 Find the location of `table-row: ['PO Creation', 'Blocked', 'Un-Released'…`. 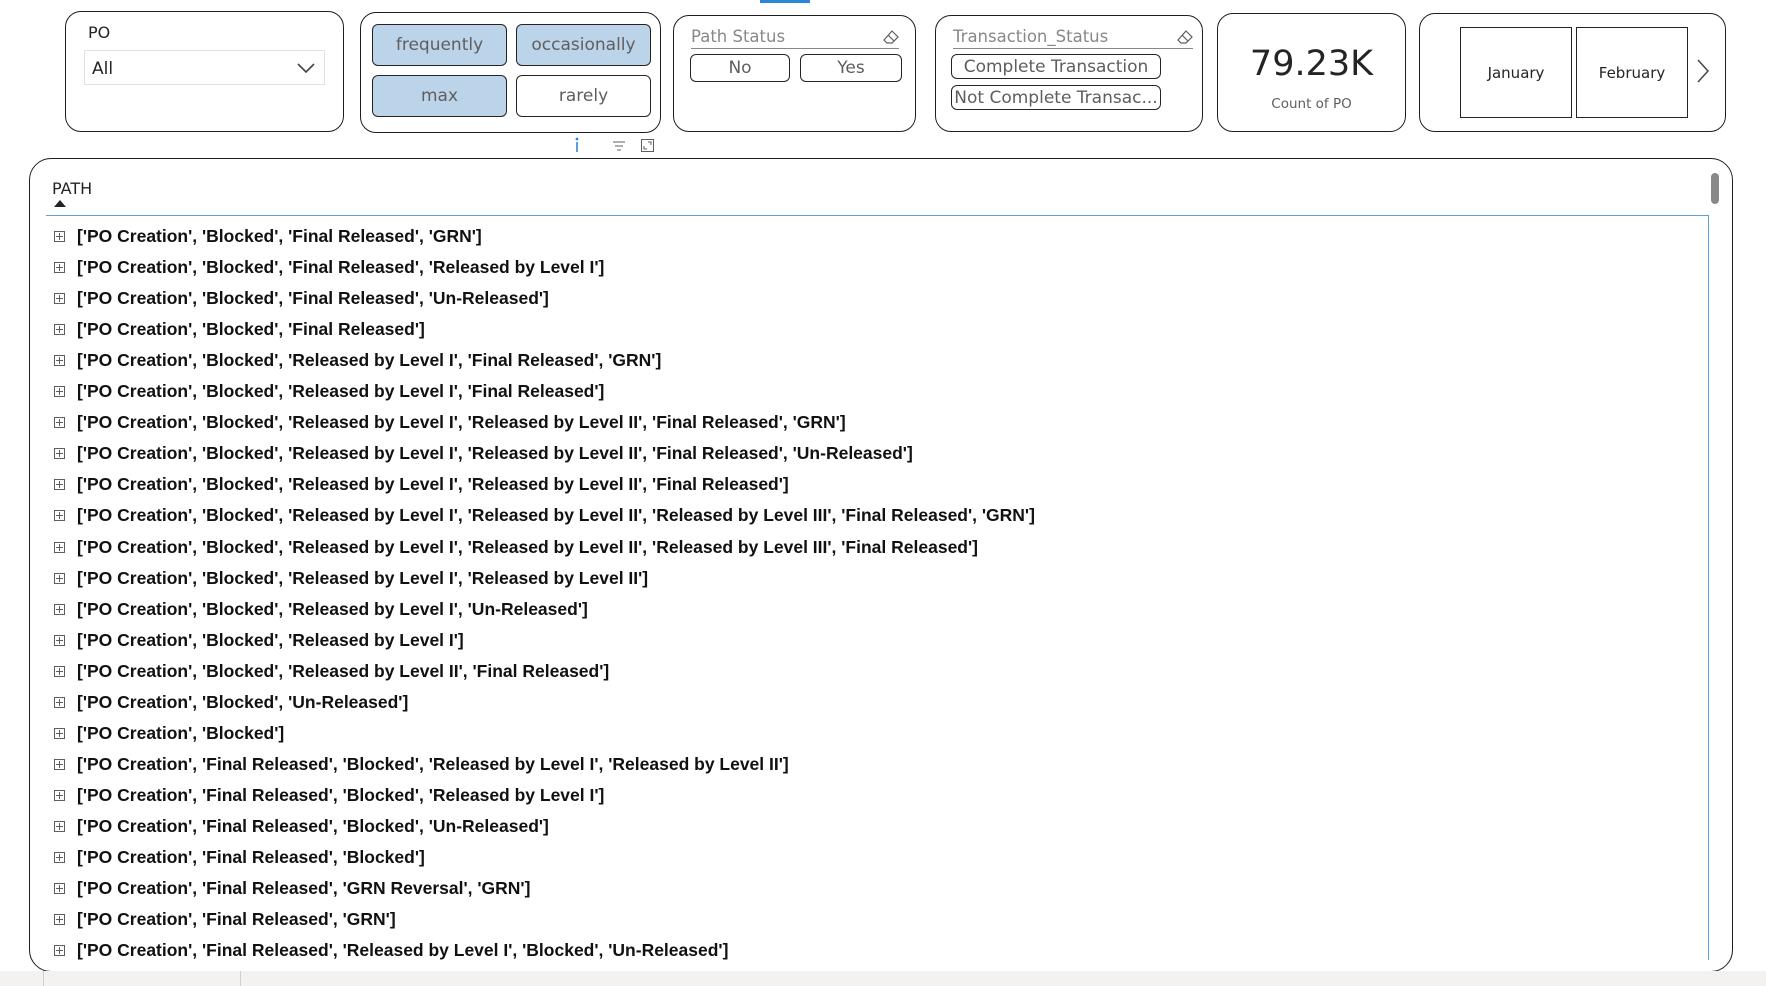

table-row: ['PO Creation', 'Blocked', 'Un-Released'… is located at coordinates (704, 702).